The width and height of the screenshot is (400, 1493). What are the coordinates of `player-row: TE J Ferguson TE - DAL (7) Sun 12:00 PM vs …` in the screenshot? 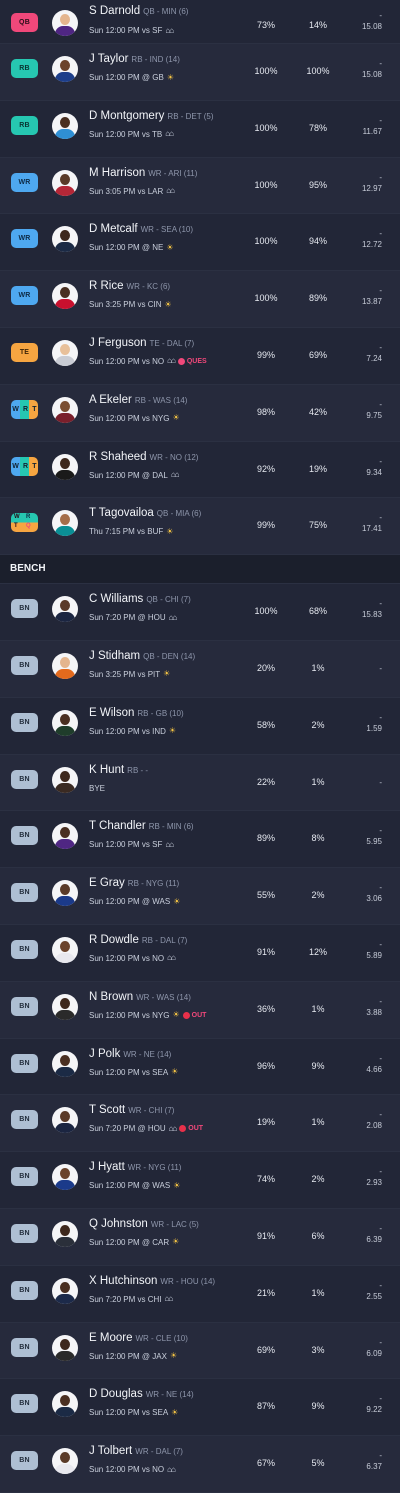 It's located at (200, 356).